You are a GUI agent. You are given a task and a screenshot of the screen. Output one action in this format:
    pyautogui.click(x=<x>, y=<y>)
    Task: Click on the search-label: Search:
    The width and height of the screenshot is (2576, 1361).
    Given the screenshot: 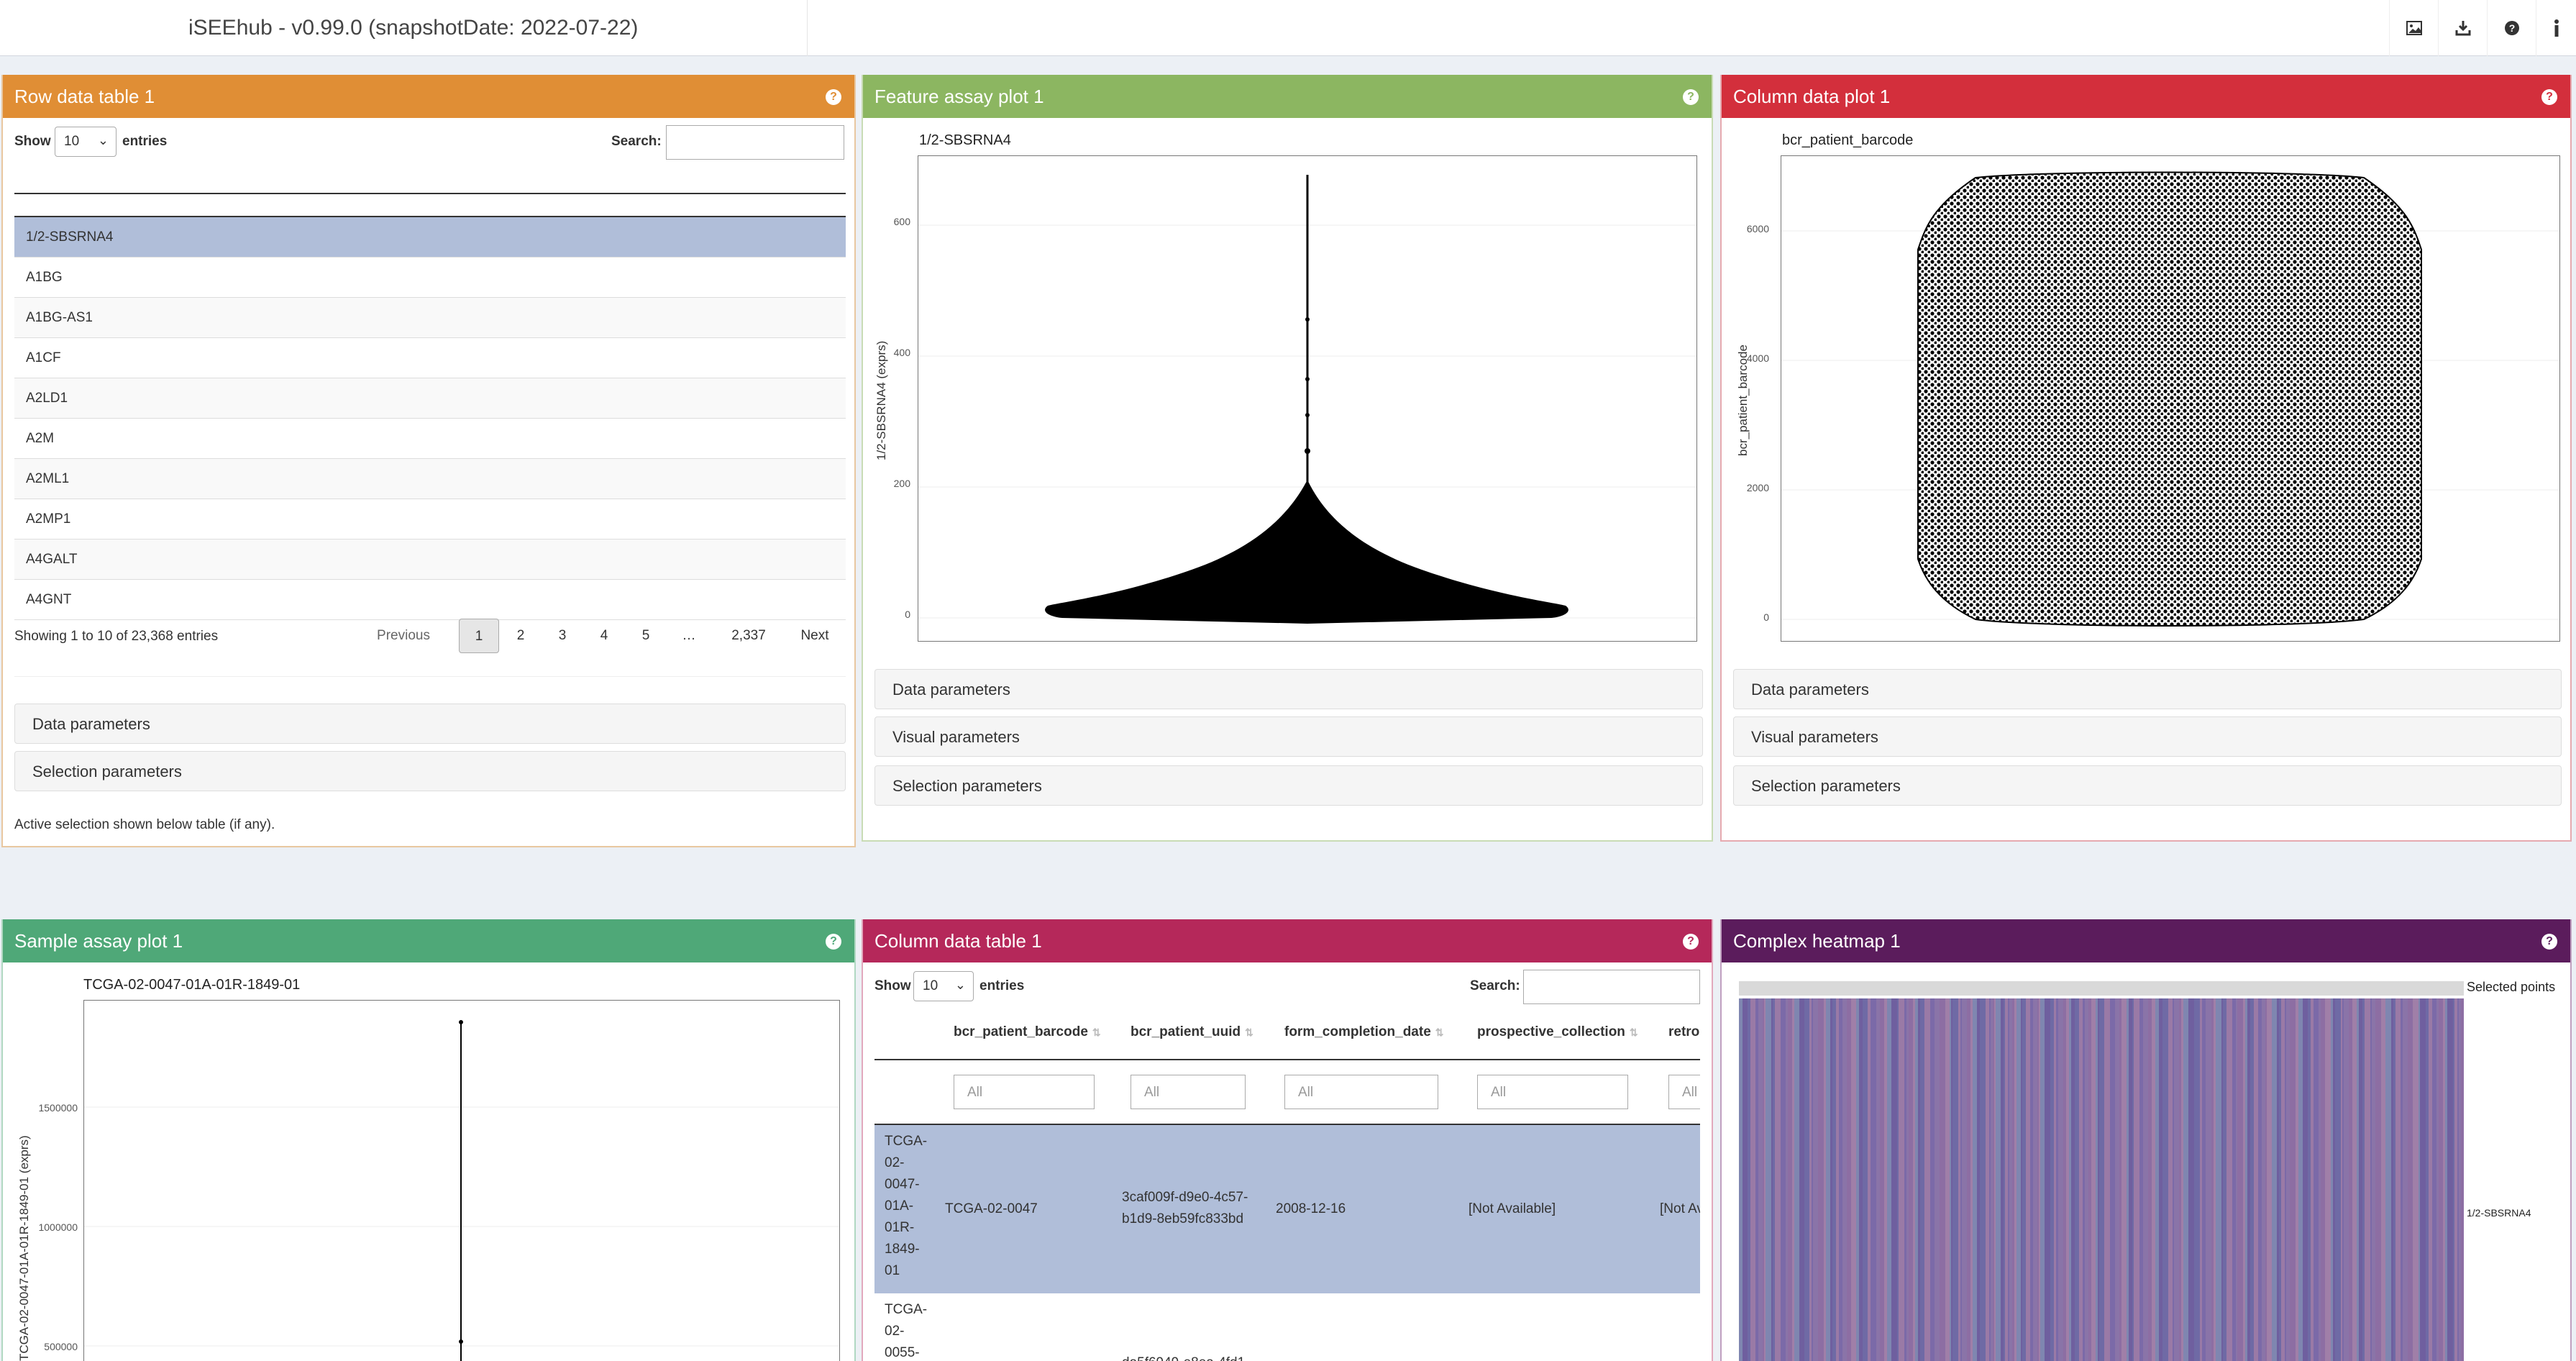 What is the action you would take?
    pyautogui.click(x=636, y=141)
    